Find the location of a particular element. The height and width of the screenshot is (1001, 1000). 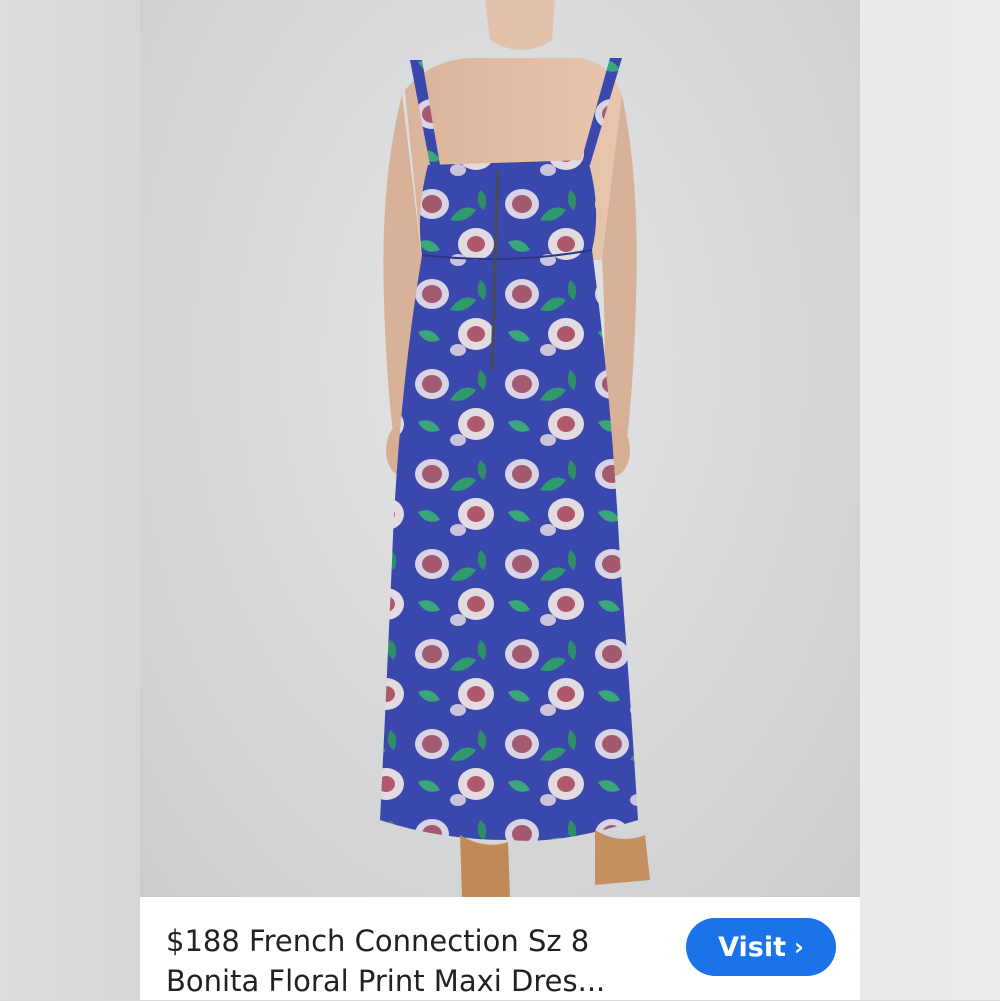

left-margin is located at coordinates (70, 500).